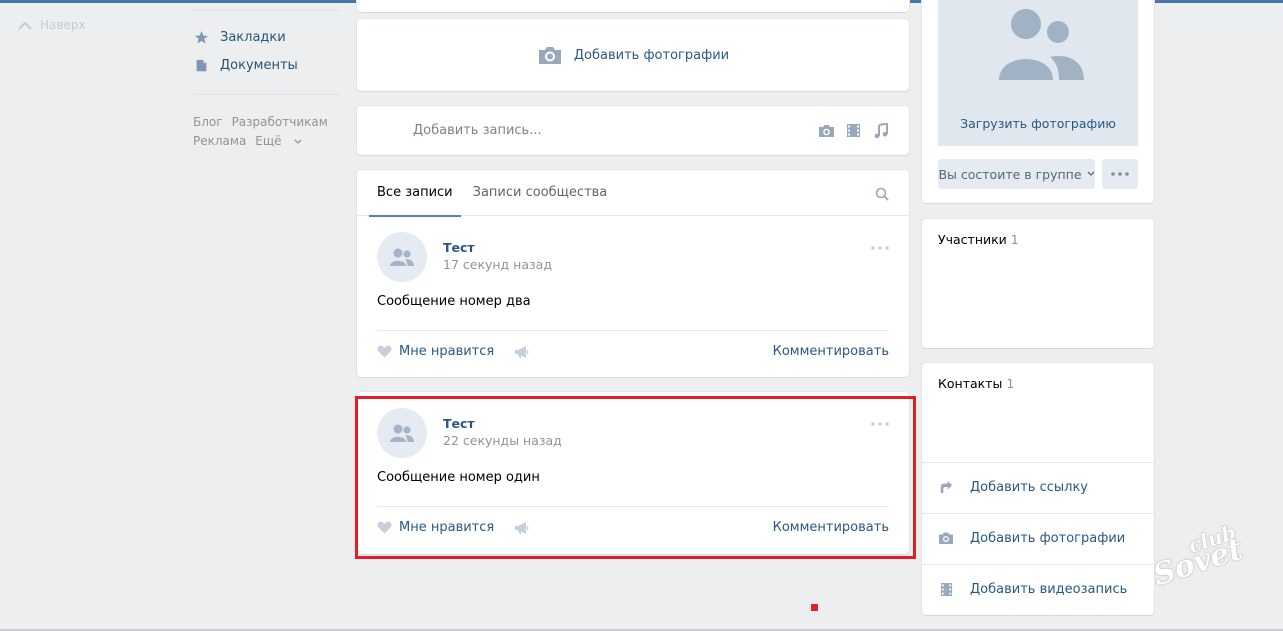 This screenshot has height=631, width=1283. I want to click on membership-button: Вы состоите в группе, so click(1016, 174).